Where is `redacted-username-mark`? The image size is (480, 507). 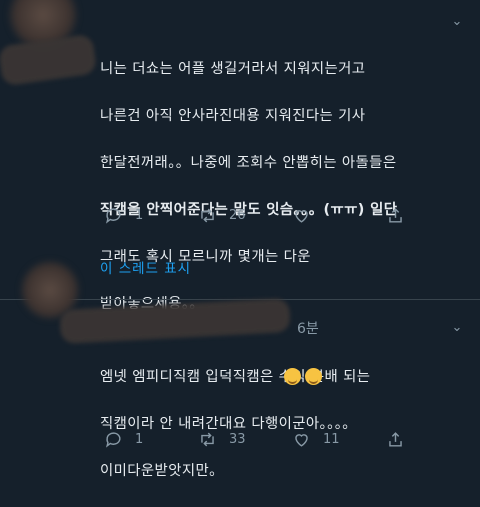 redacted-username-mark is located at coordinates (175, 321).